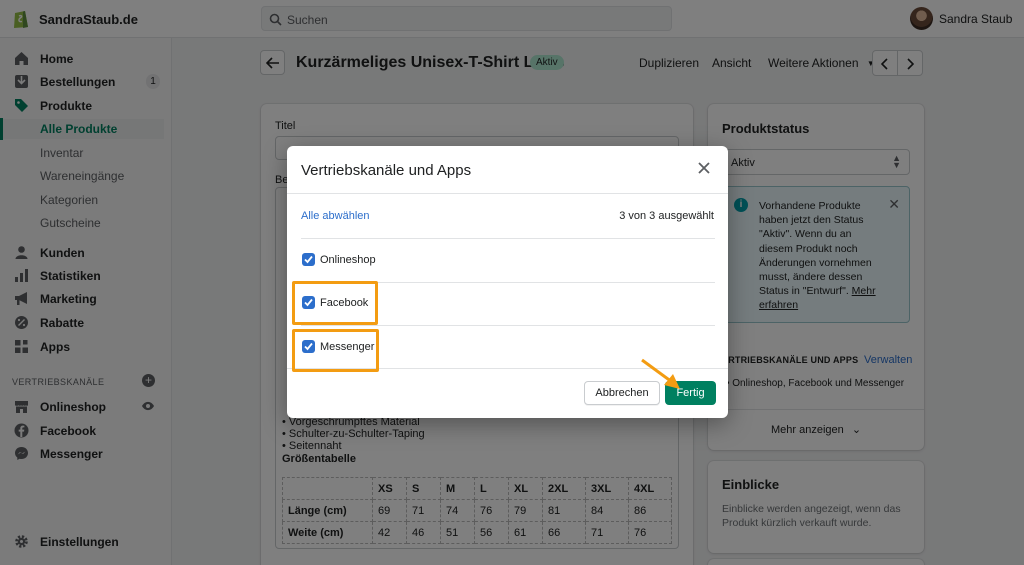 The width and height of the screenshot is (1024, 565). What do you see at coordinates (660, 373) in the screenshot?
I see `pointer-arrow-icon` at bounding box center [660, 373].